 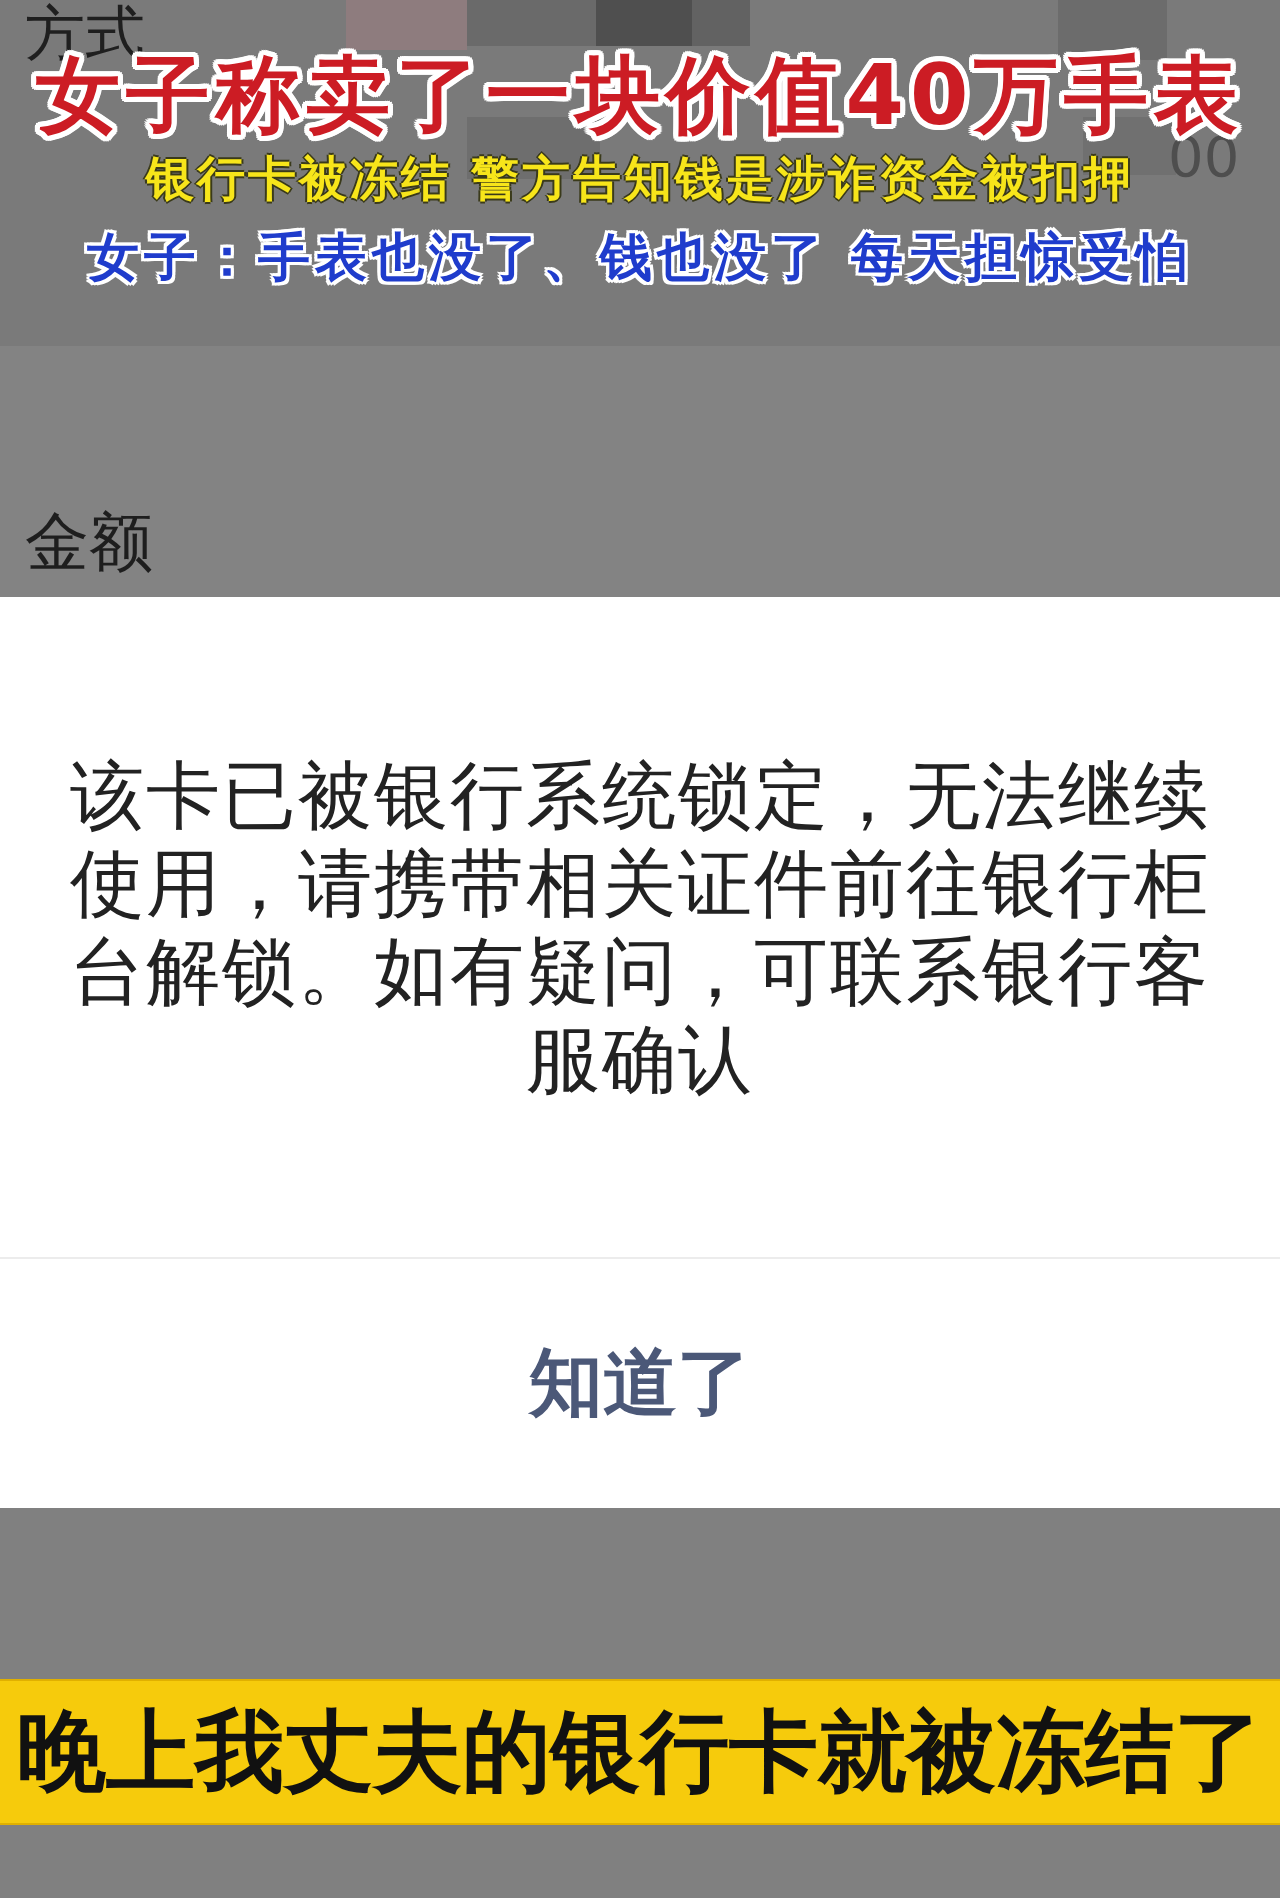 I want to click on quote-caption: 女子：手表也没了、钱也没了 每天担惊受怕, so click(x=640, y=257).